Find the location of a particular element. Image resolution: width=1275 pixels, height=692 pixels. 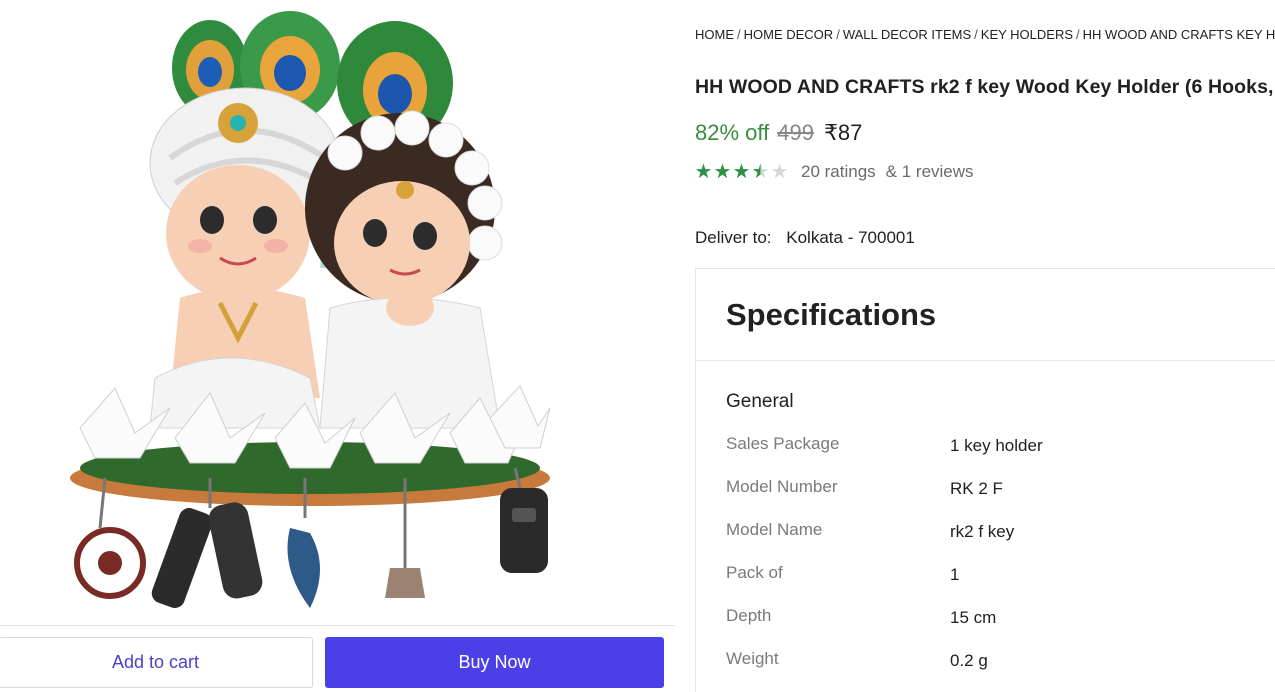

action-bar: Add to cart Buy Now is located at coordinates (338, 658).